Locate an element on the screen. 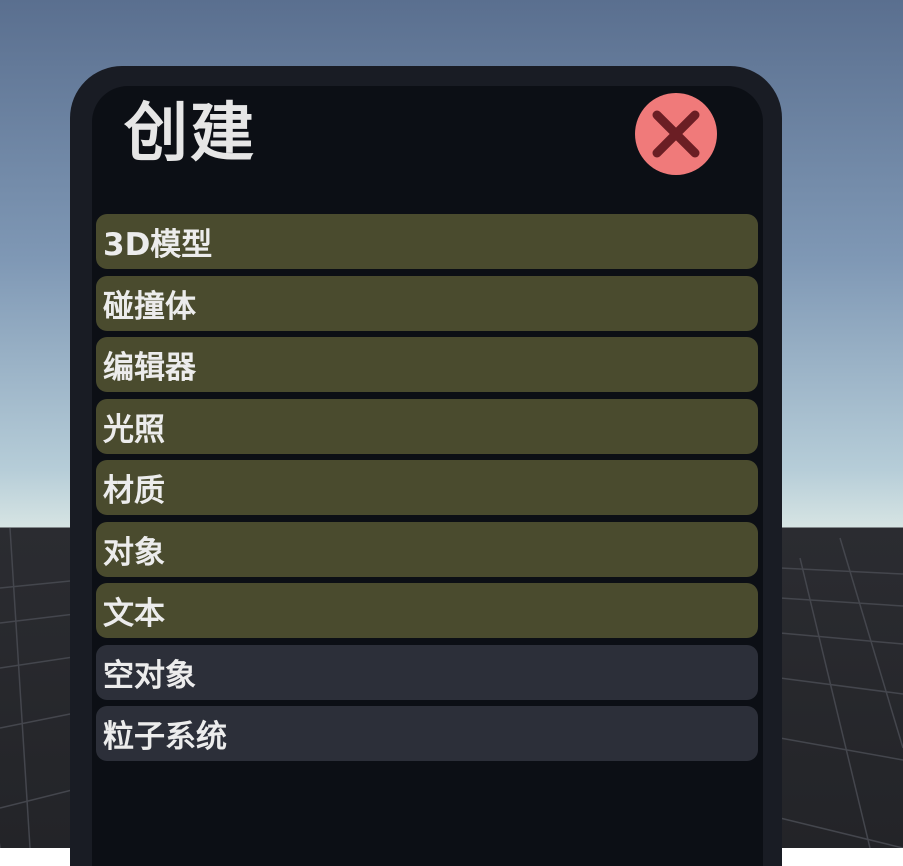 The width and height of the screenshot is (903, 866). close-x-icon is located at coordinates (676, 134).